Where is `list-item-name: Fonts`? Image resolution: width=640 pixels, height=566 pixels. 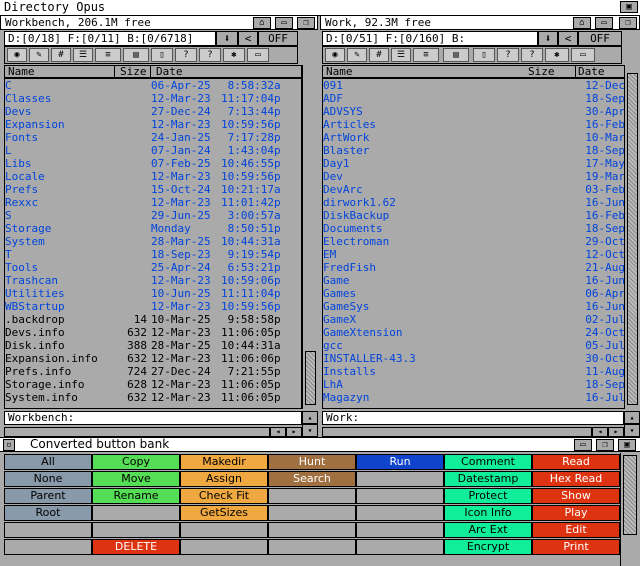 list-item-name: Fonts is located at coordinates (61, 137).